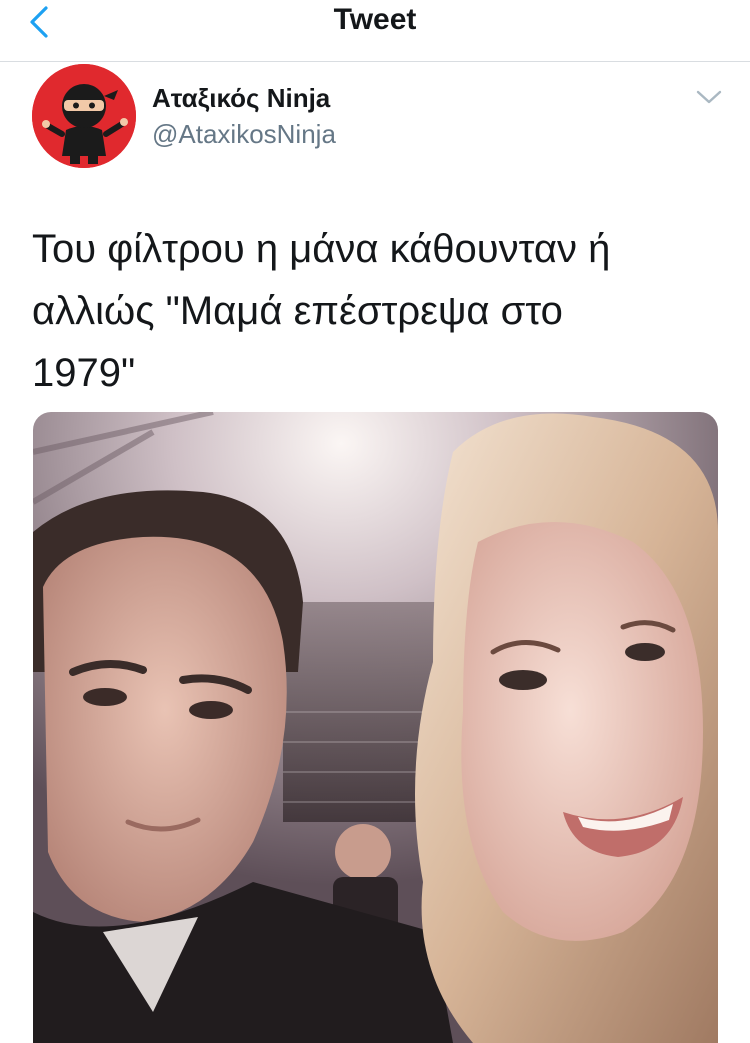 The image size is (750, 1043). Describe the element at coordinates (241, 98) in the screenshot. I see `author-display-name: Αταξικός Ninja` at that location.